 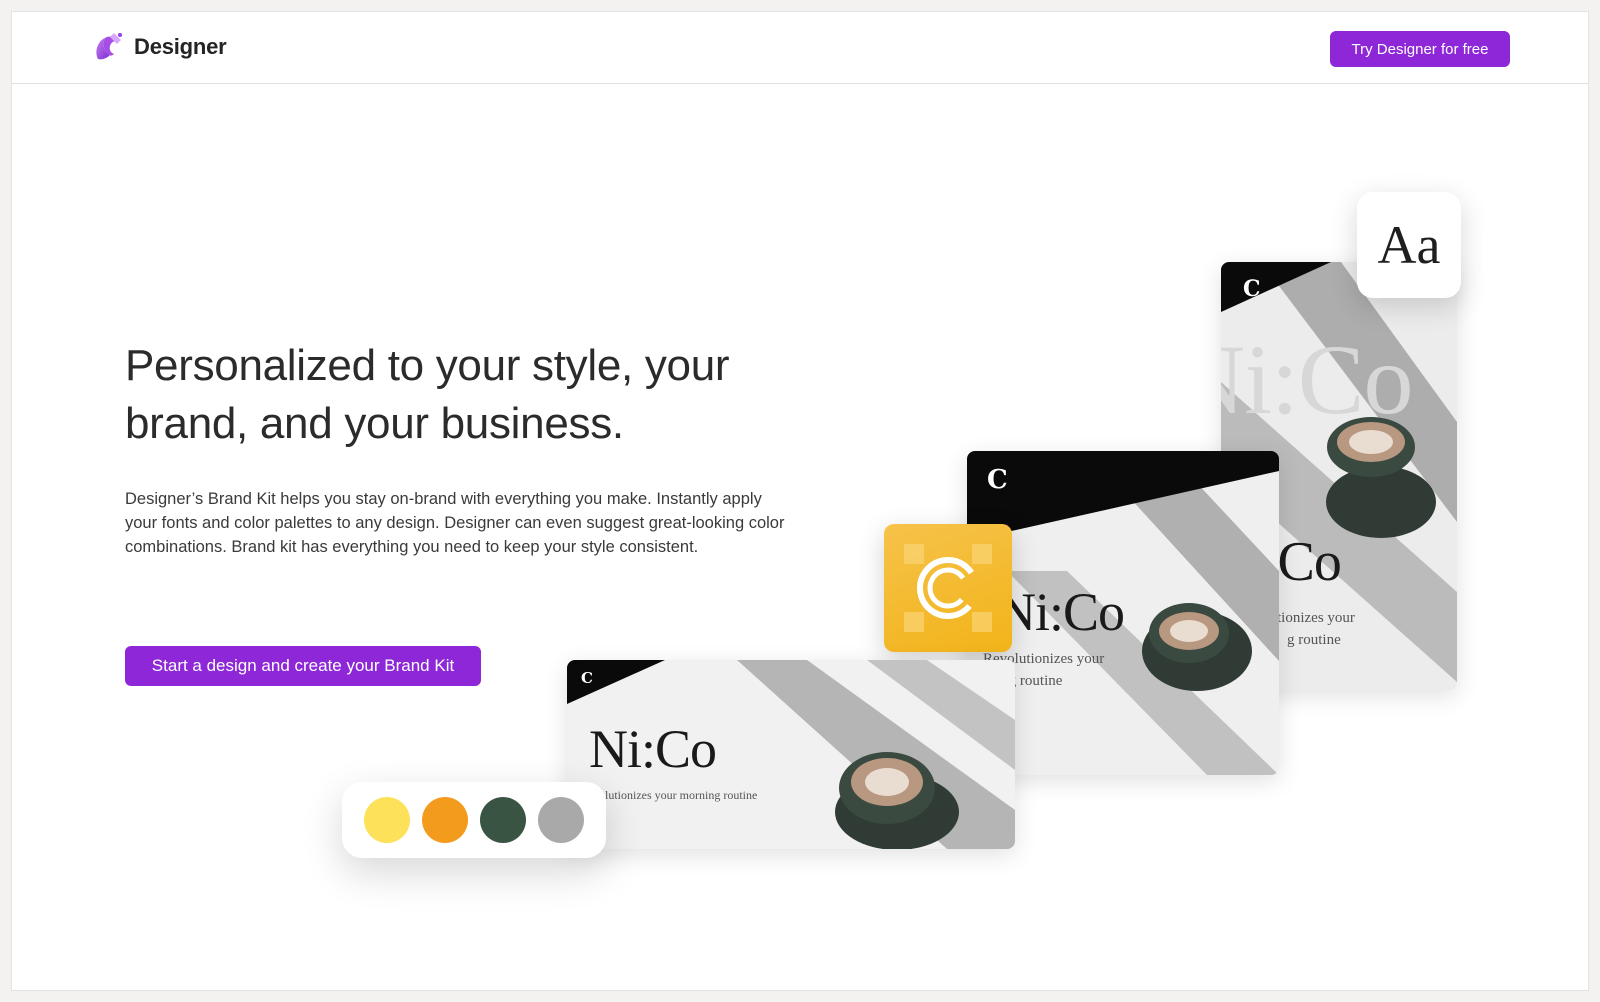 What do you see at coordinates (180, 46) in the screenshot?
I see `app-name: Designer` at bounding box center [180, 46].